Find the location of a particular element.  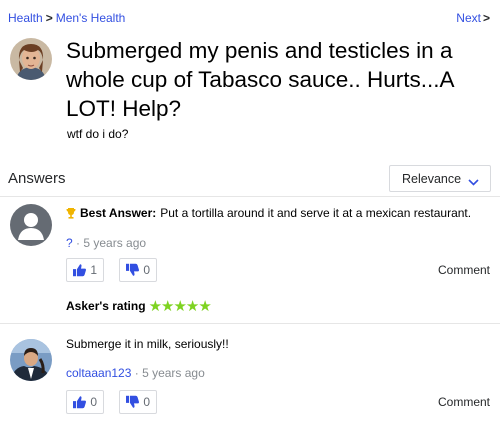

answer-author: coltaaan123 is located at coordinates (98, 373).